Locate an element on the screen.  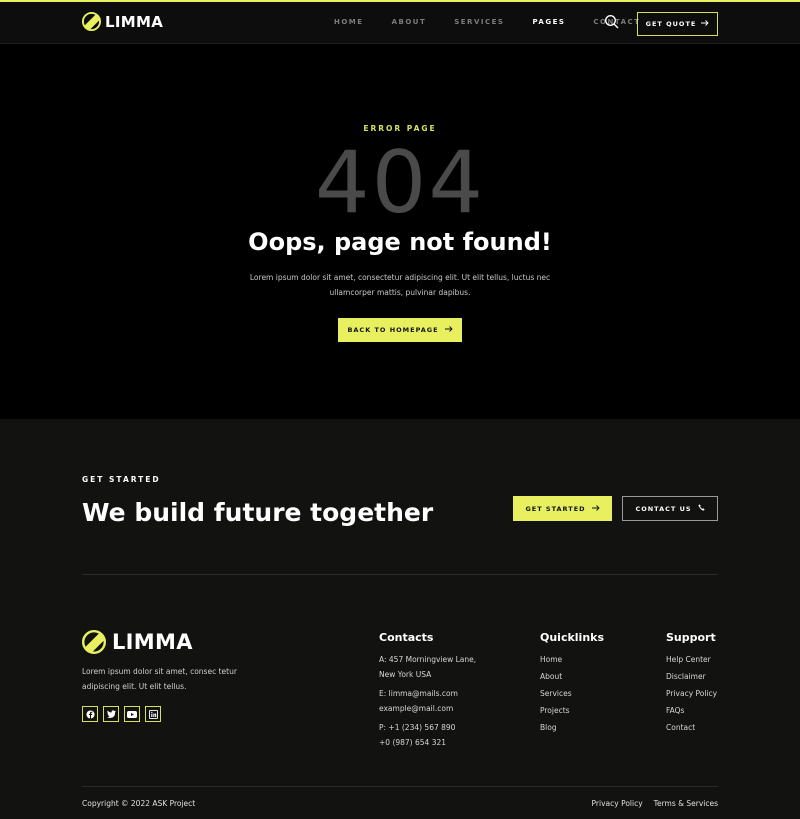
contact-us-button: CONTACT US is located at coordinates (670, 508).